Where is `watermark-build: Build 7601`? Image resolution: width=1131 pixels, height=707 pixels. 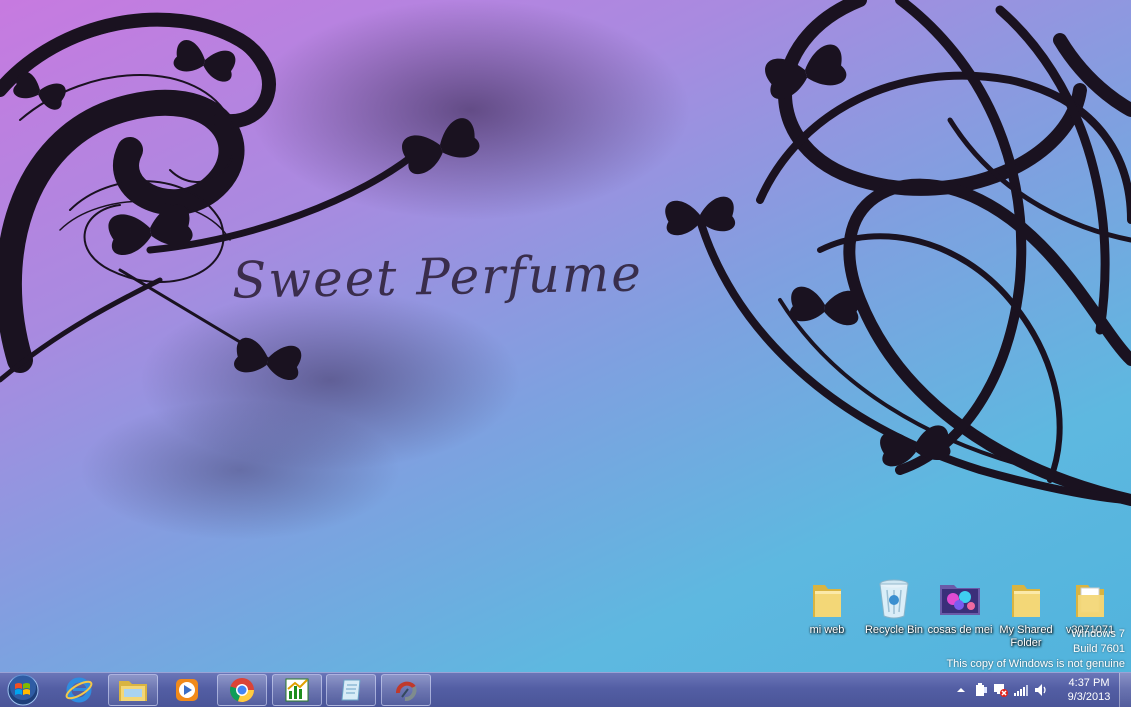 watermark-build: Build 7601 is located at coordinates (1099, 649).